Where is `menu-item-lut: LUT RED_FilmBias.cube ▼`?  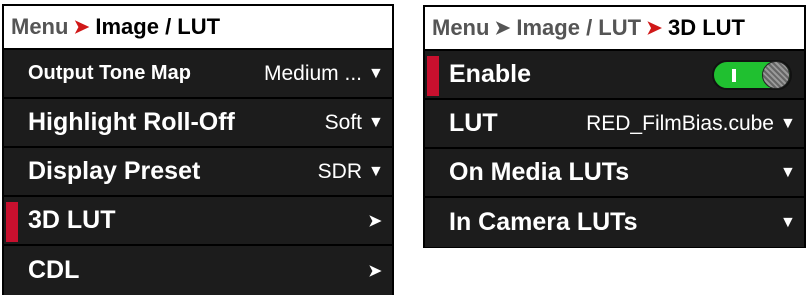
menu-item-lut: LUT RED_FilmBias.cube ▼ is located at coordinates (614, 124).